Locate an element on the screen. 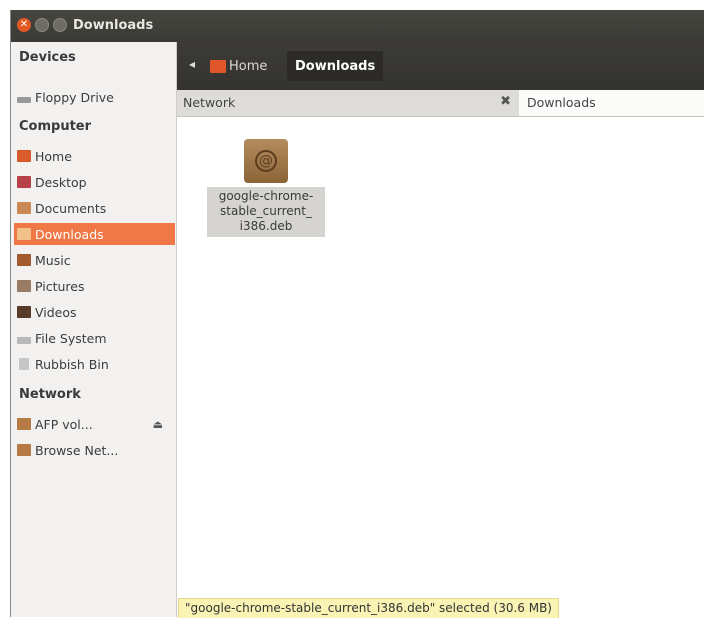 Image resolution: width=704 pixels, height=618 pixels. tab-bar: Network ✖ Downloads is located at coordinates (440, 103).